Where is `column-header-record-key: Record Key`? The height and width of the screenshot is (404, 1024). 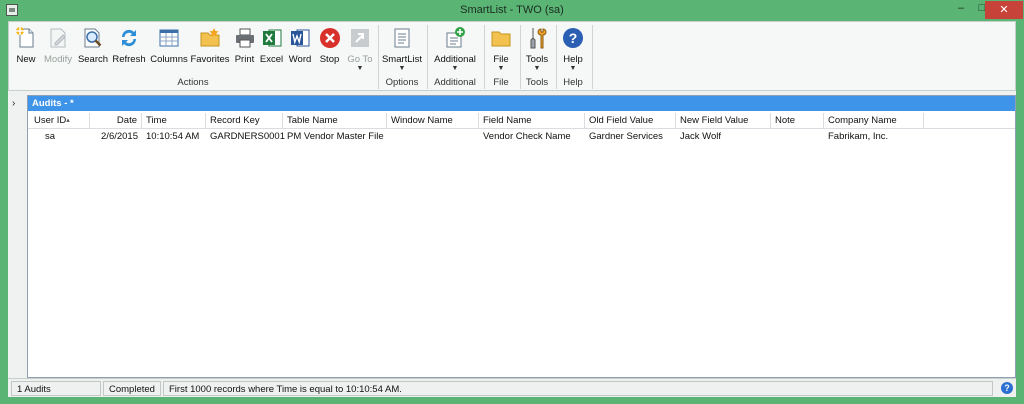
column-header-record-key: Record Key is located at coordinates (244, 120).